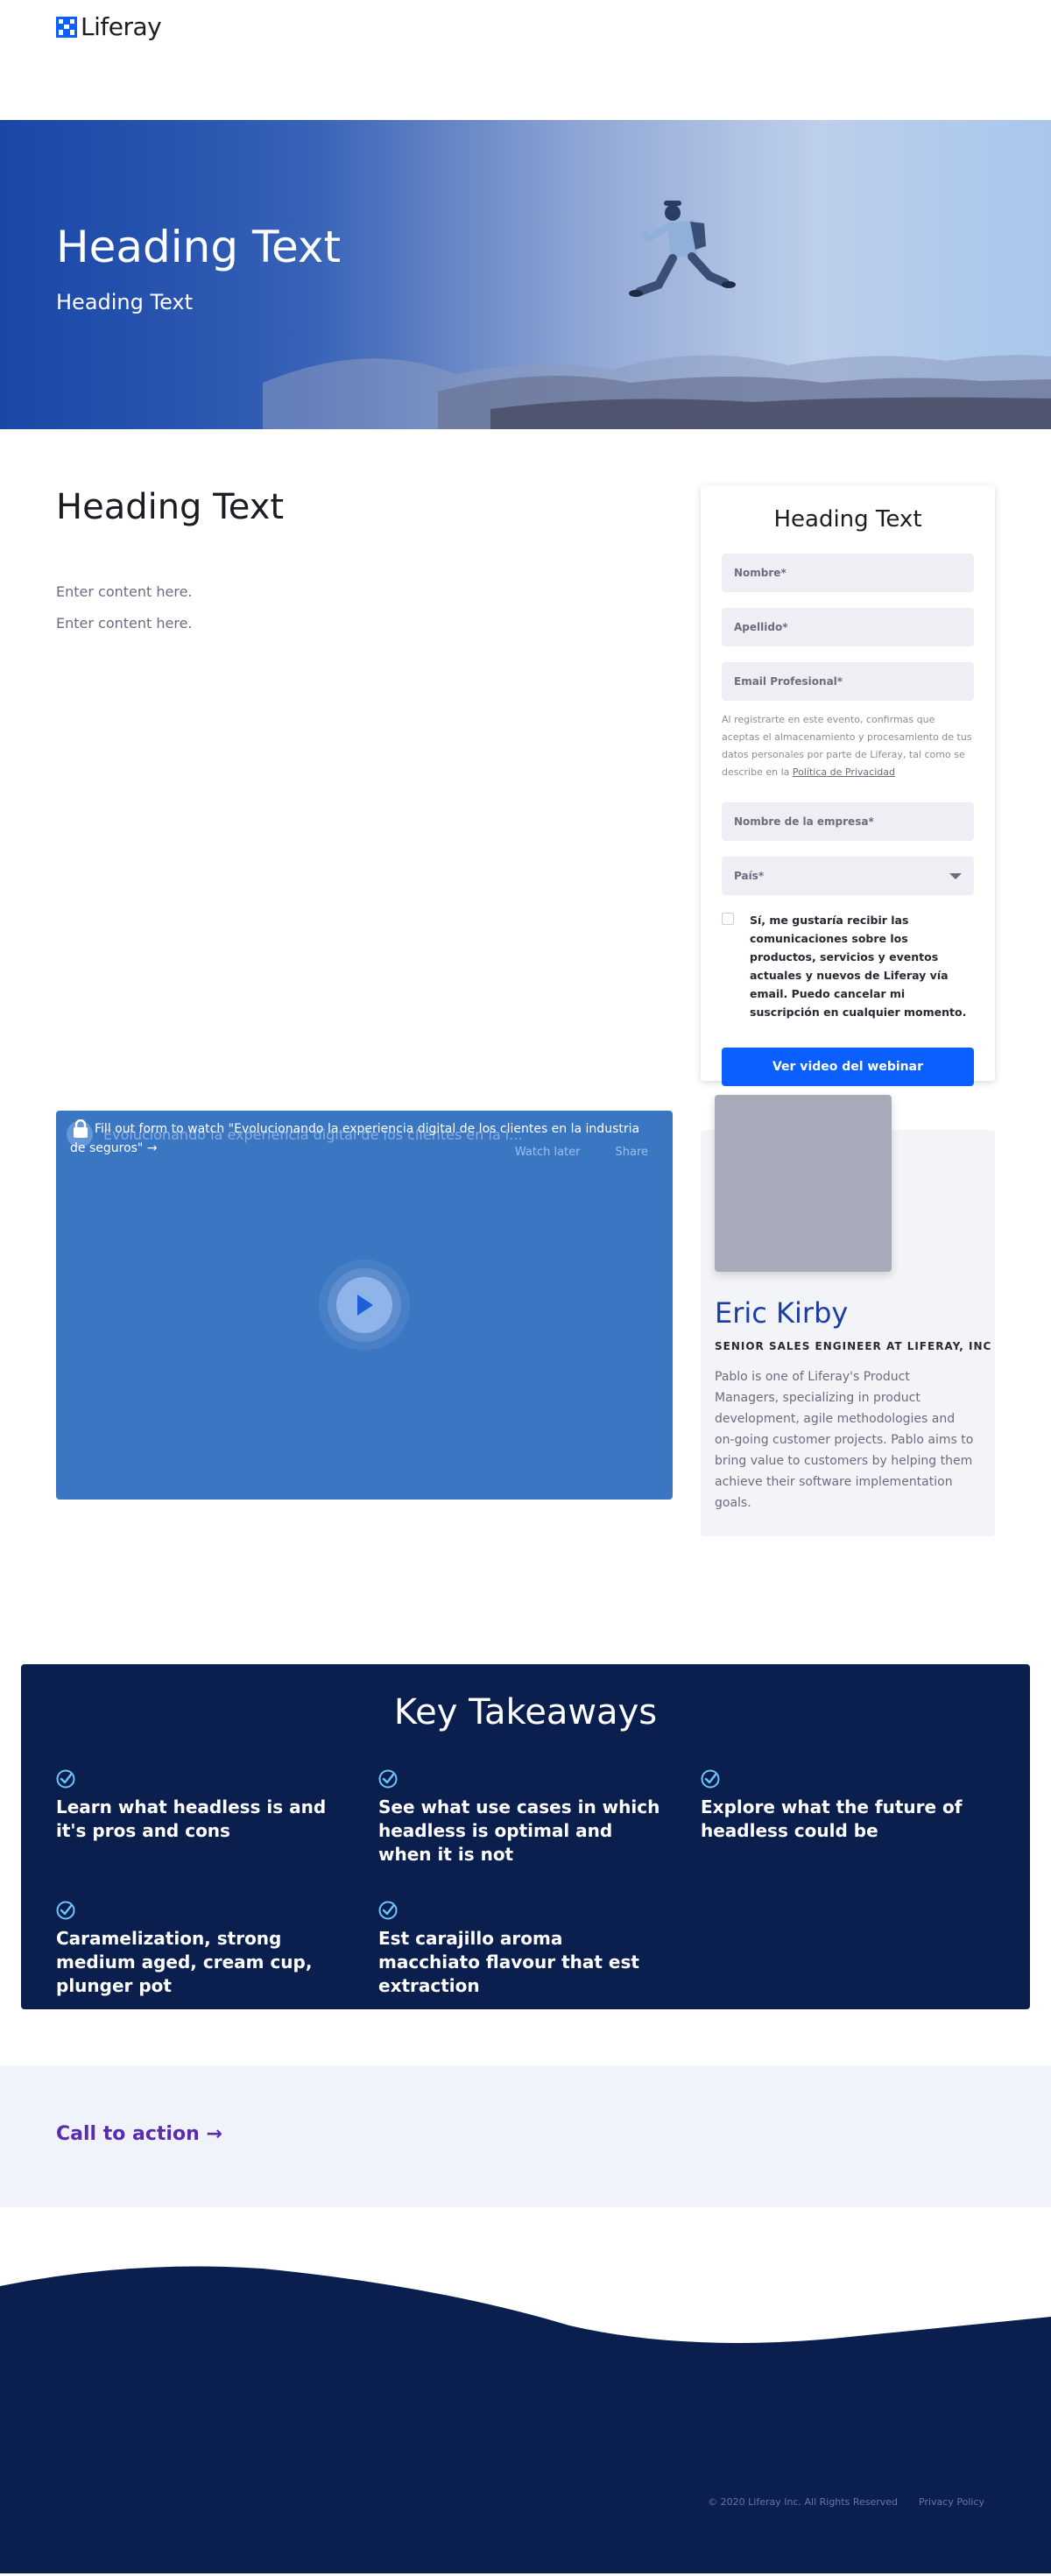 Image resolution: width=1051 pixels, height=2576 pixels. Describe the element at coordinates (67, 27) in the screenshot. I see `logo-icon` at that location.